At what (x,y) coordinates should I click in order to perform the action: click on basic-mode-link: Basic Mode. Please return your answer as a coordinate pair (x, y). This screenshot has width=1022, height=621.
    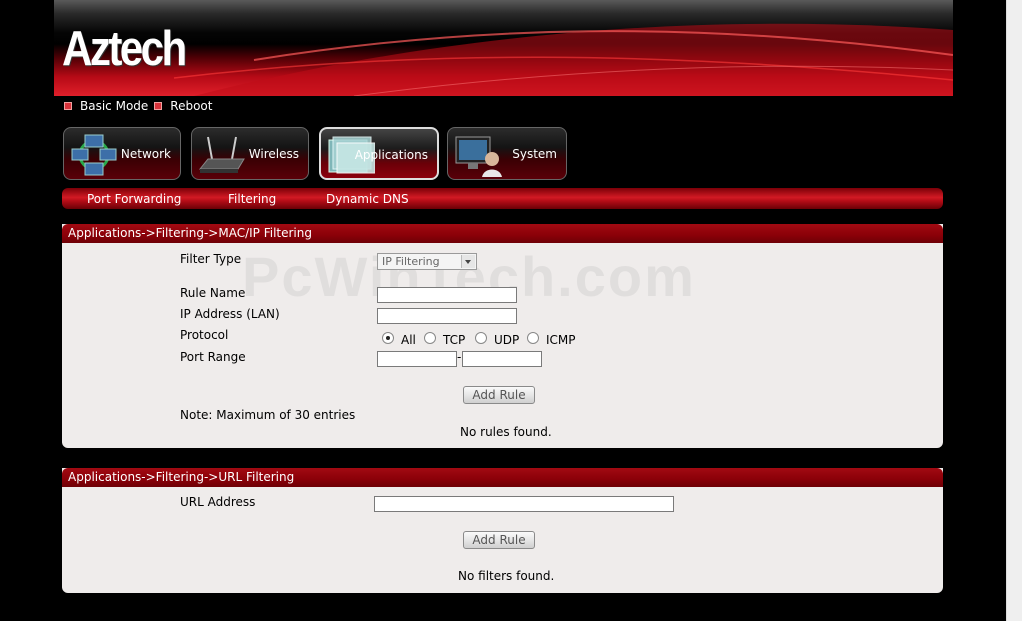
    Looking at the image, I should click on (114, 106).